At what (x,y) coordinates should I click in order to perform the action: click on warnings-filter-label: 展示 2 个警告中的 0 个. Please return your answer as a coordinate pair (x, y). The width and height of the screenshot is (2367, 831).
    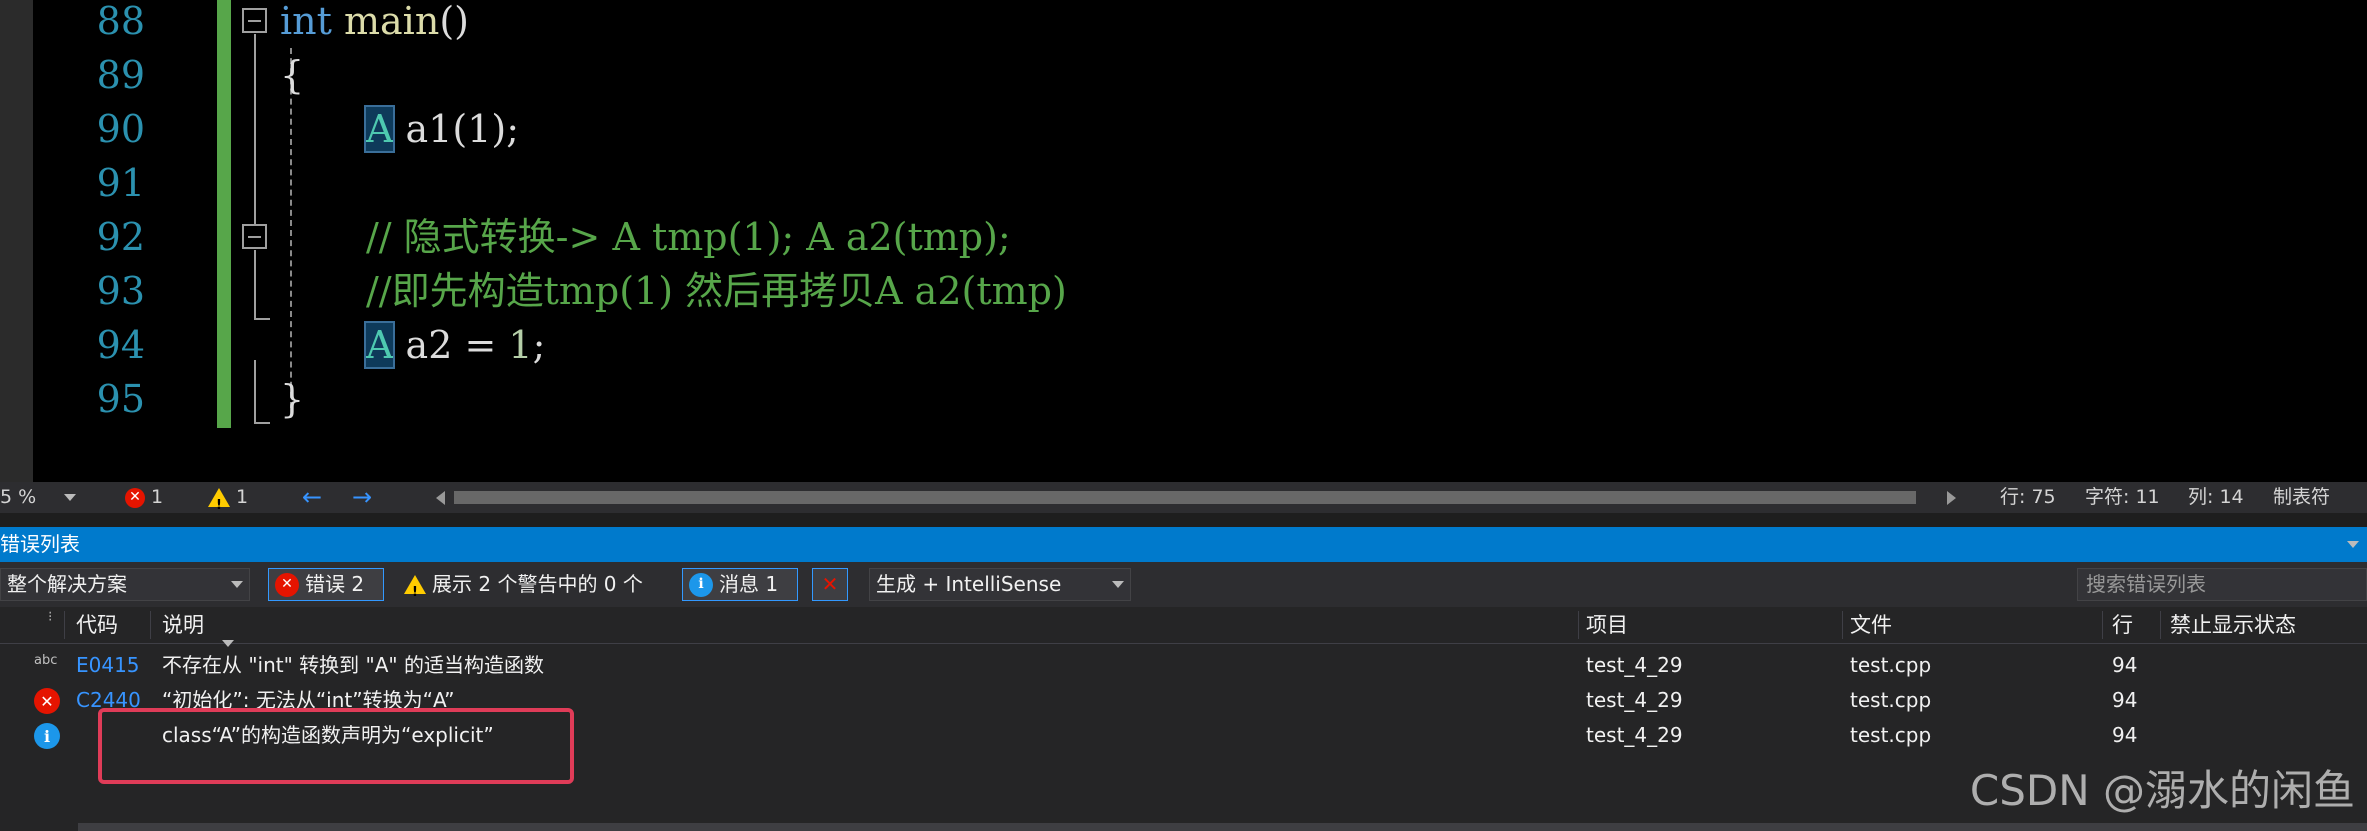
    Looking at the image, I should click on (537, 584).